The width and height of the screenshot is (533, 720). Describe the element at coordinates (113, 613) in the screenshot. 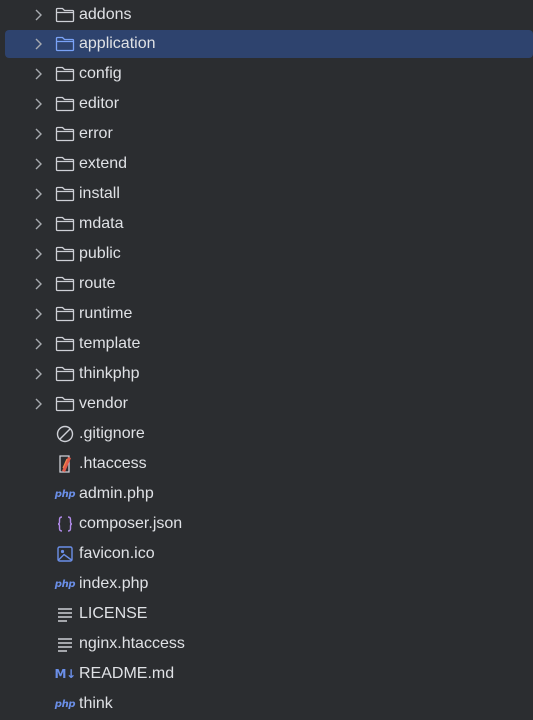

I see `tree-item-label: LICENSE` at that location.